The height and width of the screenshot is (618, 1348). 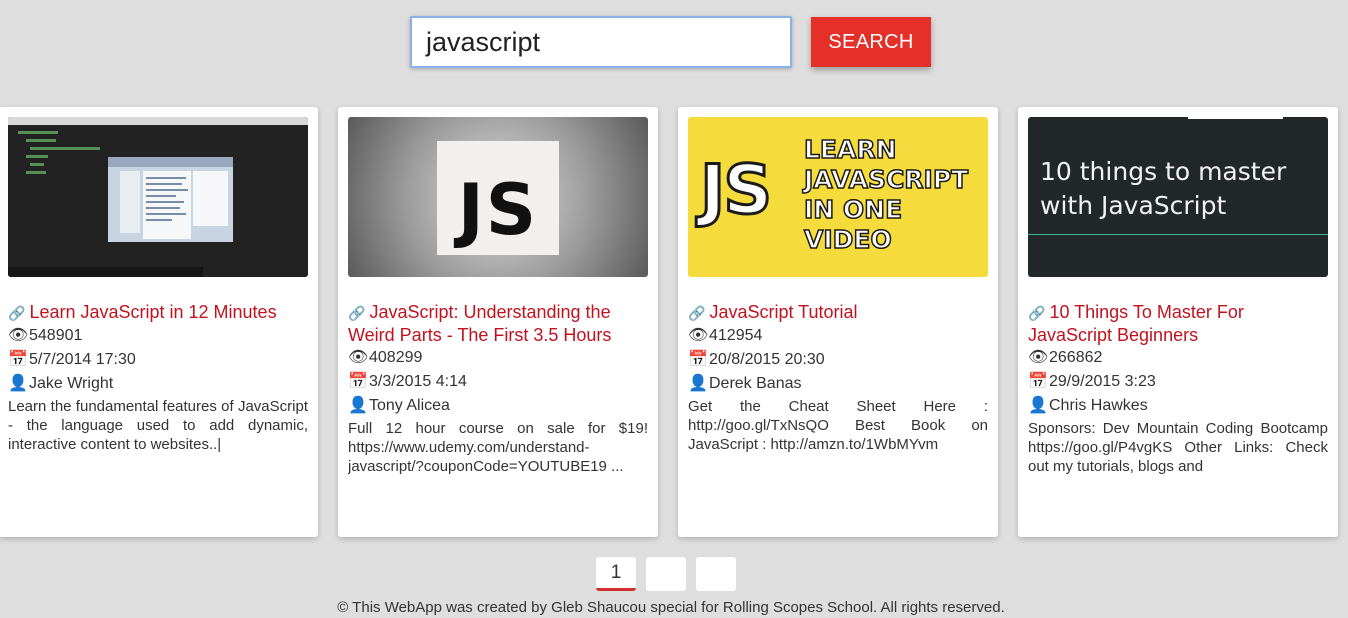 I want to click on author-name: 👤 Chris Hawkes, so click(x=1178, y=406).